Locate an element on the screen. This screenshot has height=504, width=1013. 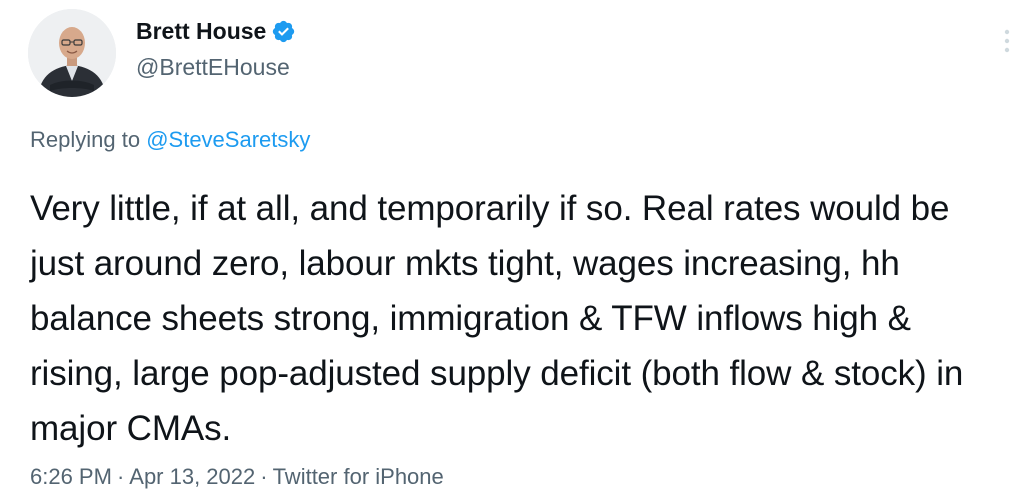
tweet-source: Twitter for iPhone is located at coordinates (358, 476).